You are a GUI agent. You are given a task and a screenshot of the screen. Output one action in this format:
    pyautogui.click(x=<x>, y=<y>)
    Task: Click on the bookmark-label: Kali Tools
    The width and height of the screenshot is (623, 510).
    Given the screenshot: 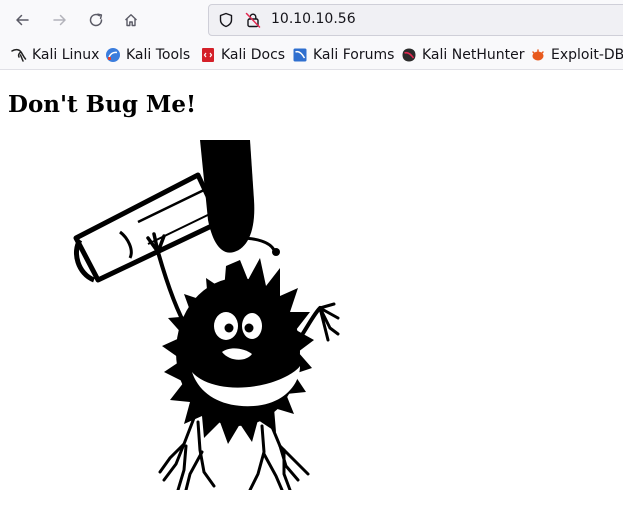 What is the action you would take?
    pyautogui.click(x=158, y=55)
    